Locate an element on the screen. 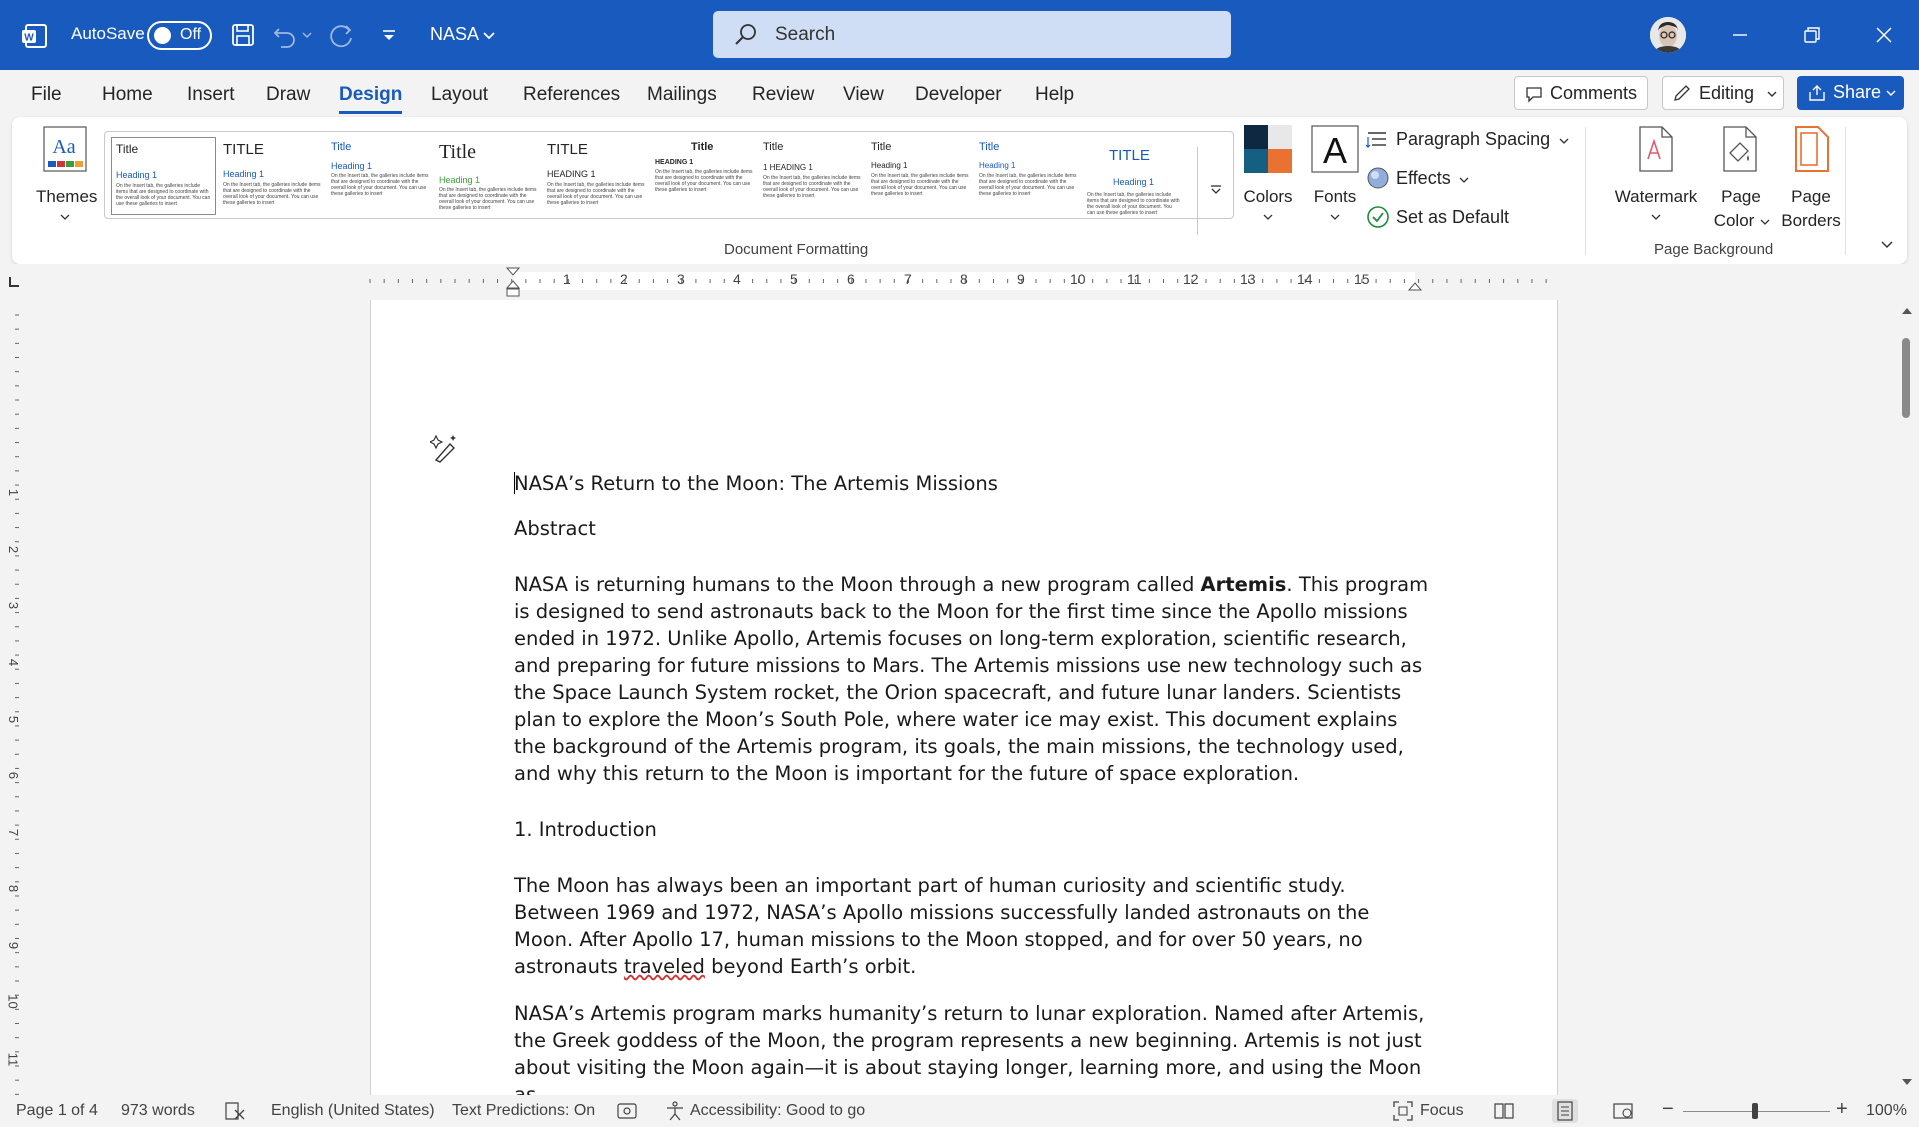 Image resolution: width=1919 pixels, height=1127 pixels. accessibility-icon is located at coordinates (675, 1111).